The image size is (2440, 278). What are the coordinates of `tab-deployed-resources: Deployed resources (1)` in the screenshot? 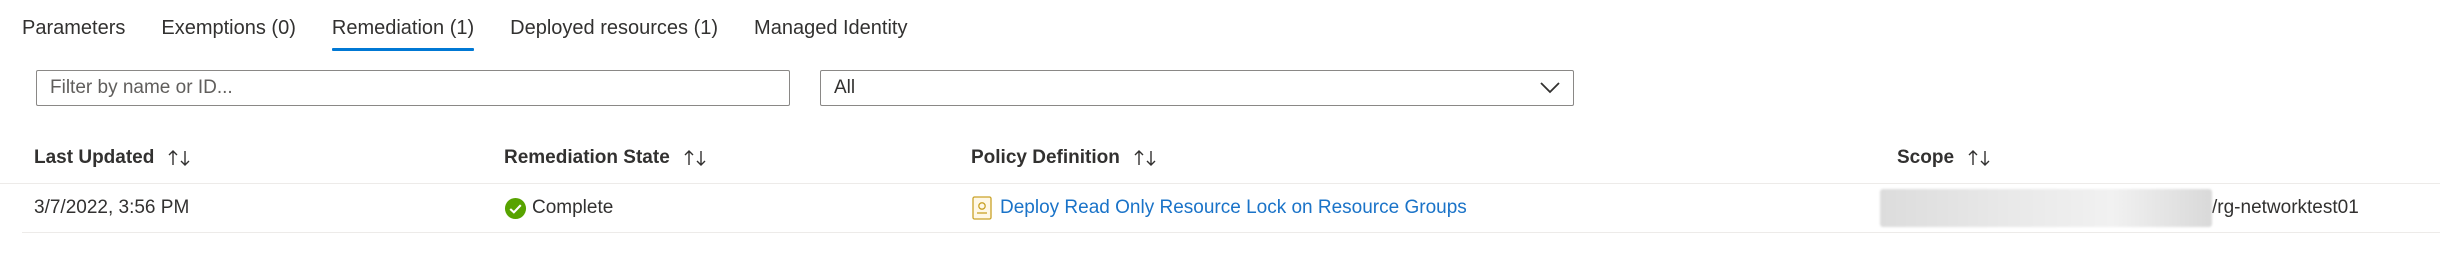 It's located at (614, 28).